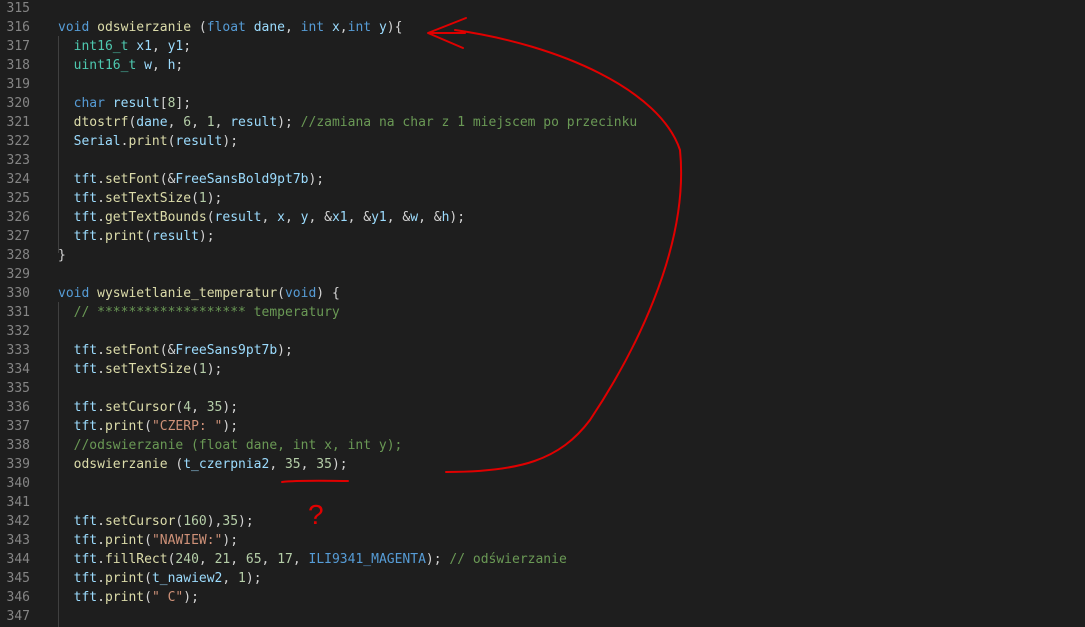  What do you see at coordinates (542, 141) in the screenshot?
I see `code-line: 322 Serial.print(result);` at bounding box center [542, 141].